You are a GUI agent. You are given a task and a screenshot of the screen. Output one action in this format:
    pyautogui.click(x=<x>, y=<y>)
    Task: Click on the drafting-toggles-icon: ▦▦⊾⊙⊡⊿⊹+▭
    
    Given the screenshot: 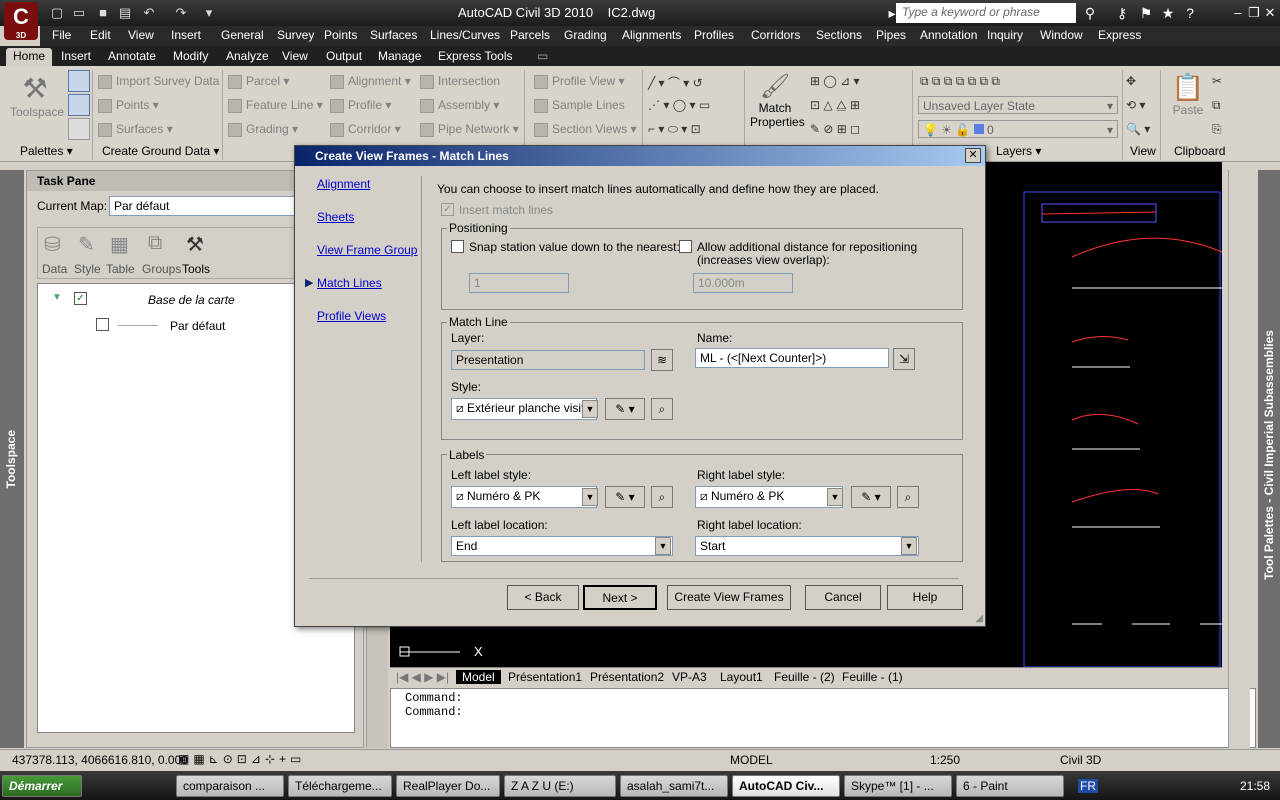 What is the action you would take?
    pyautogui.click(x=241, y=759)
    